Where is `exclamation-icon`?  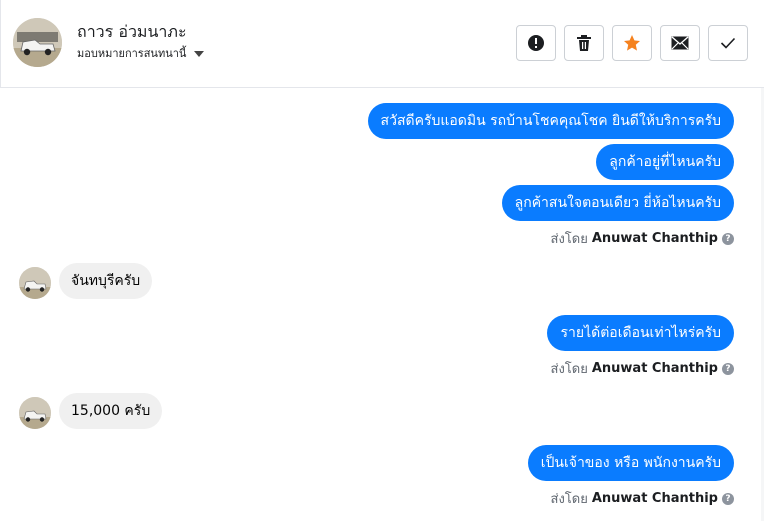
exclamation-icon is located at coordinates (536, 43).